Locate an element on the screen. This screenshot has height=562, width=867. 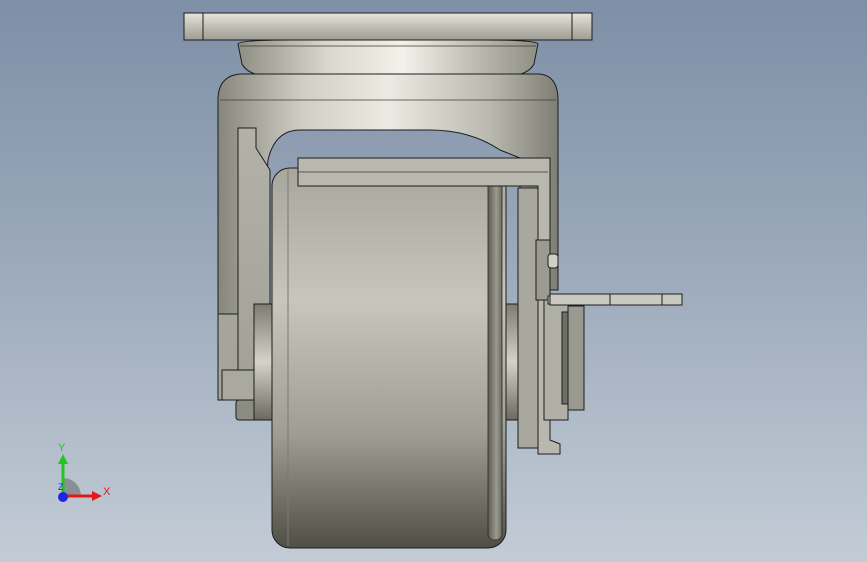
x-axis-label: X is located at coordinates (107, 492).